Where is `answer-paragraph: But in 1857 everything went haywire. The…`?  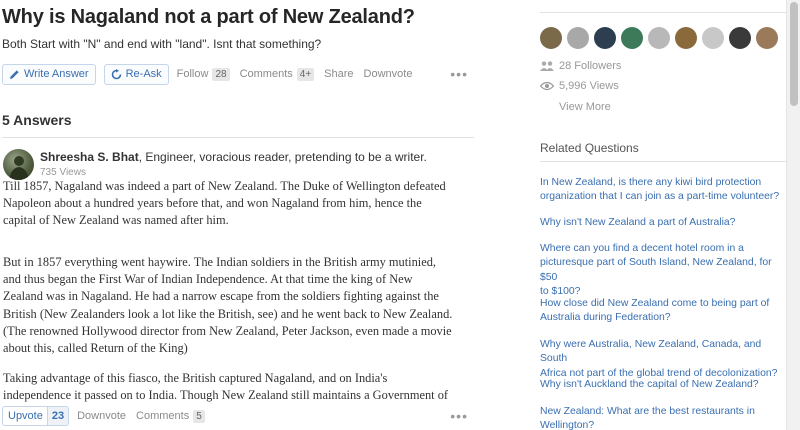
answer-paragraph: But in 1857 everything went haywire. The… is located at coordinates (227, 305).